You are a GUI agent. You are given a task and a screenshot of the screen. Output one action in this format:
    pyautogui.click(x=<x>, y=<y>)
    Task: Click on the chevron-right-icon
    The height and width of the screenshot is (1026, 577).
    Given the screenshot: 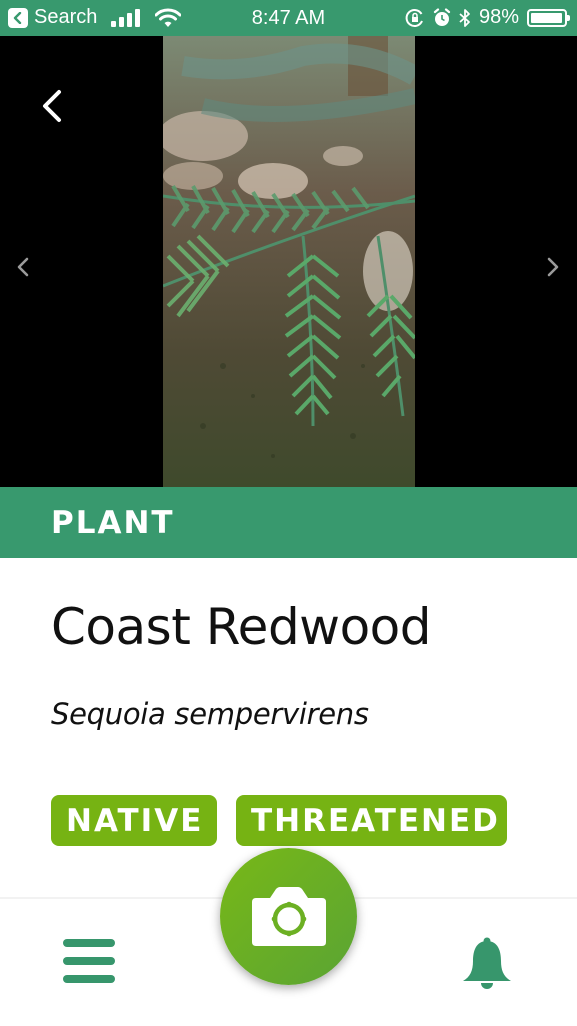 What is the action you would take?
    pyautogui.click(x=553, y=267)
    